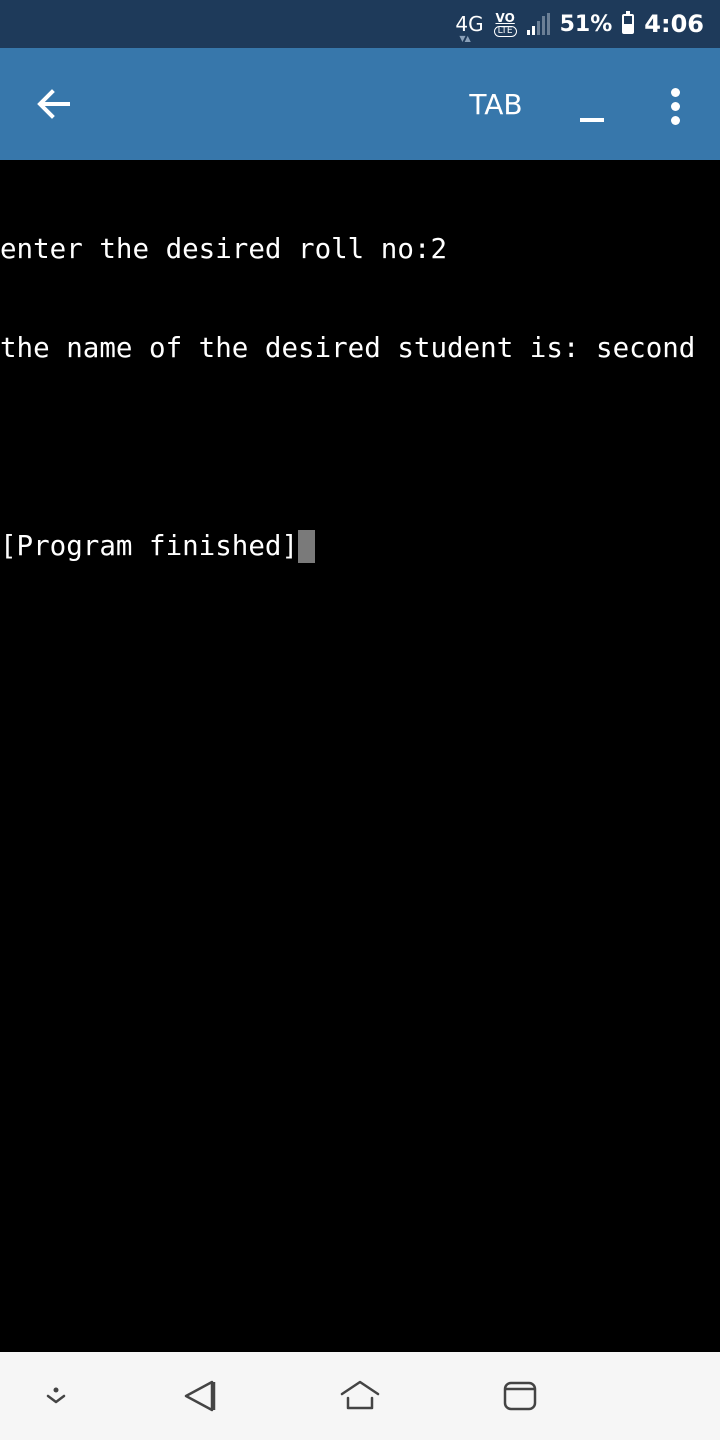 The image size is (720, 1440). I want to click on network-indicator: 4G ▼▲, so click(469, 27).